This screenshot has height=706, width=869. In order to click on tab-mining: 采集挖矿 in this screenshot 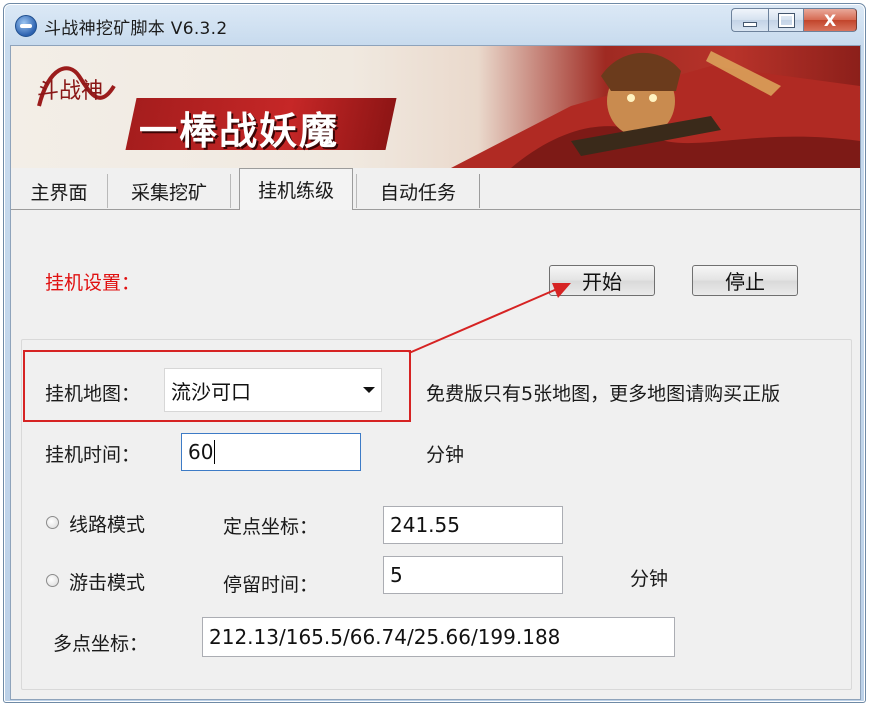, I will do `click(169, 191)`.